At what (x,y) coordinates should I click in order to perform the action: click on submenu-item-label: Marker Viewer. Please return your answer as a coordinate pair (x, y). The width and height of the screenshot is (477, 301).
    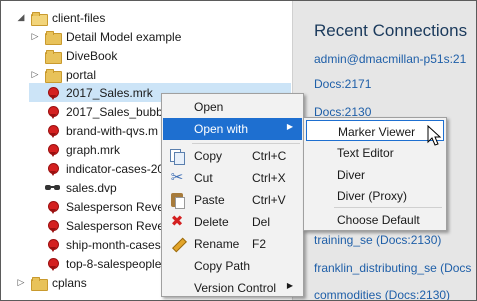
    Looking at the image, I should click on (377, 132).